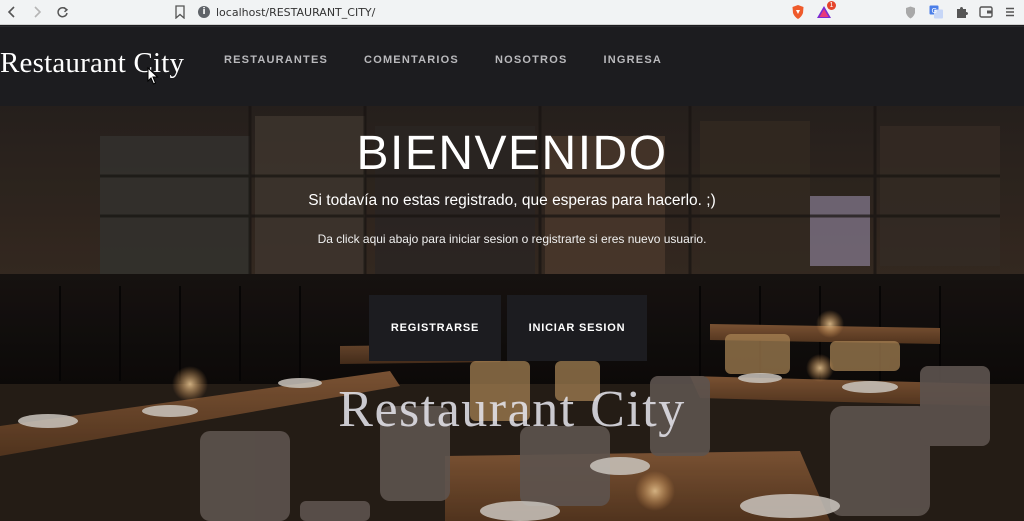 The image size is (1024, 521). What do you see at coordinates (831, 5) in the screenshot?
I see `rewards-badge: 1` at bounding box center [831, 5].